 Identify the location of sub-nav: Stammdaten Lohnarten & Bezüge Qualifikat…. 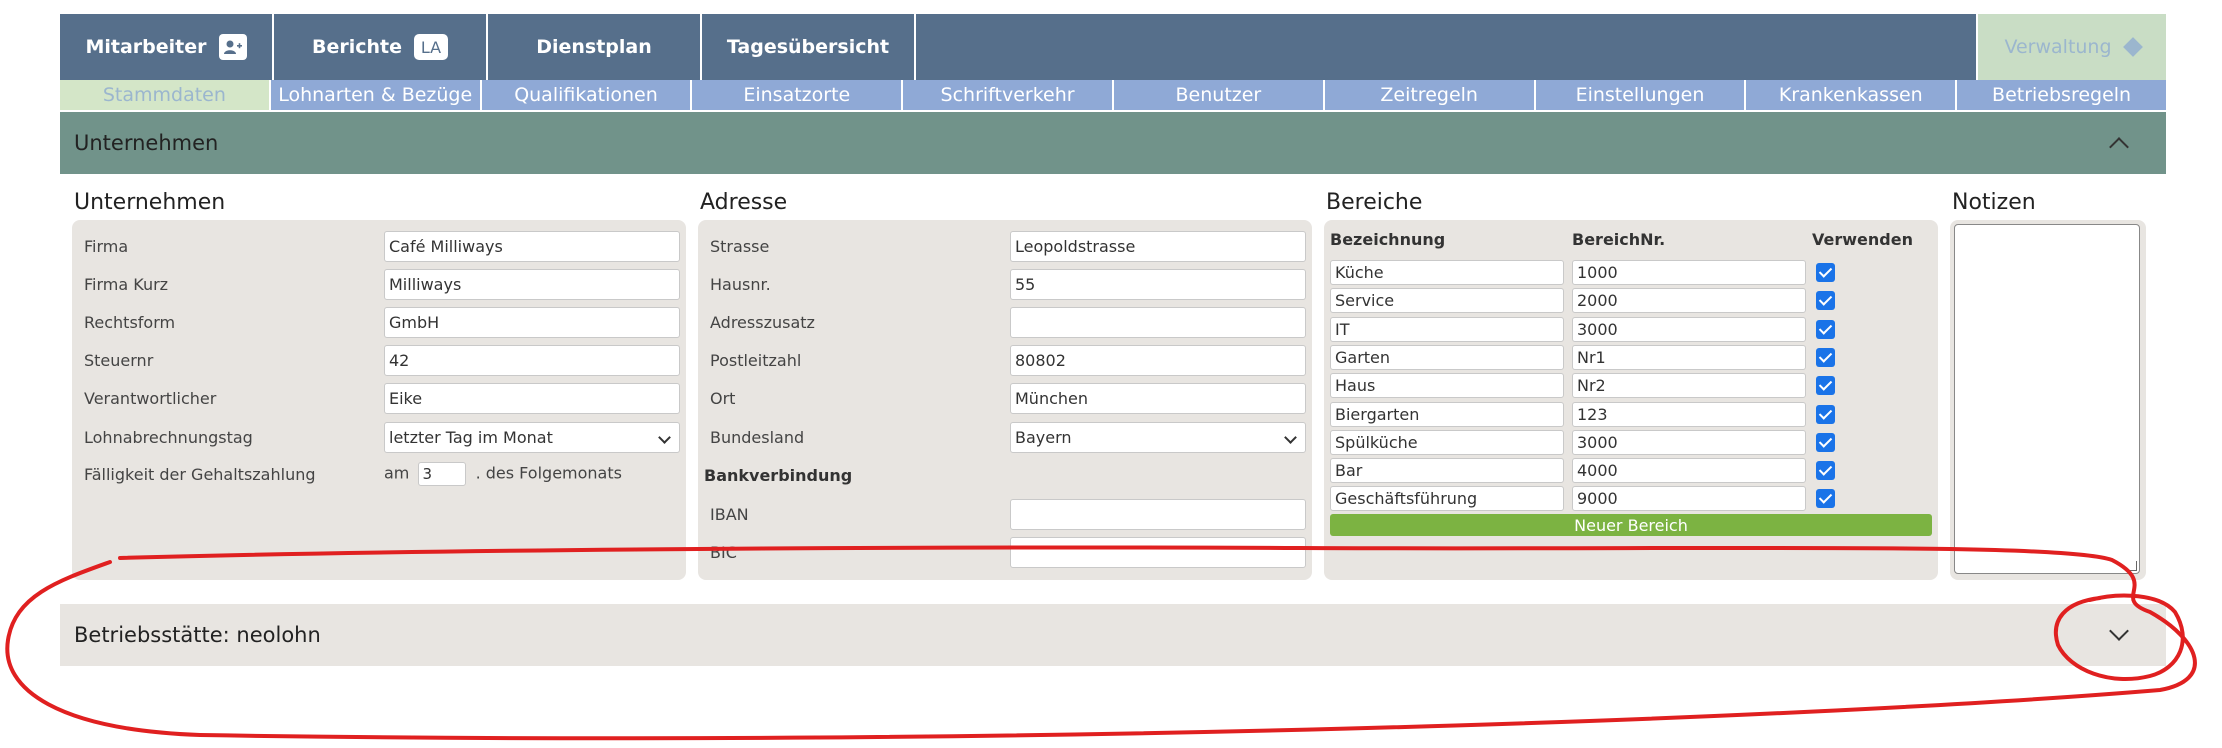
(1113, 95).